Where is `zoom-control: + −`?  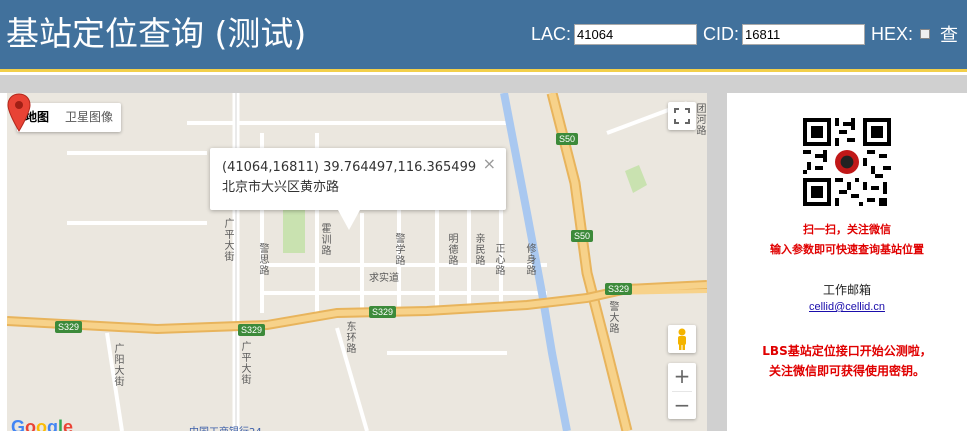
zoom-control: + − is located at coordinates (682, 391).